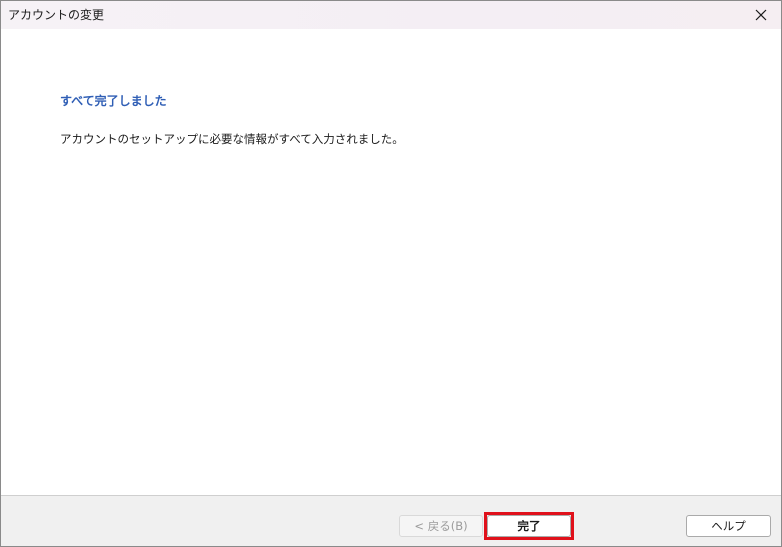 The width and height of the screenshot is (782, 547). Describe the element at coordinates (391, 520) in the screenshot. I see `wizard-footer: < 戻る(B) 完了 ヘルプ` at that location.